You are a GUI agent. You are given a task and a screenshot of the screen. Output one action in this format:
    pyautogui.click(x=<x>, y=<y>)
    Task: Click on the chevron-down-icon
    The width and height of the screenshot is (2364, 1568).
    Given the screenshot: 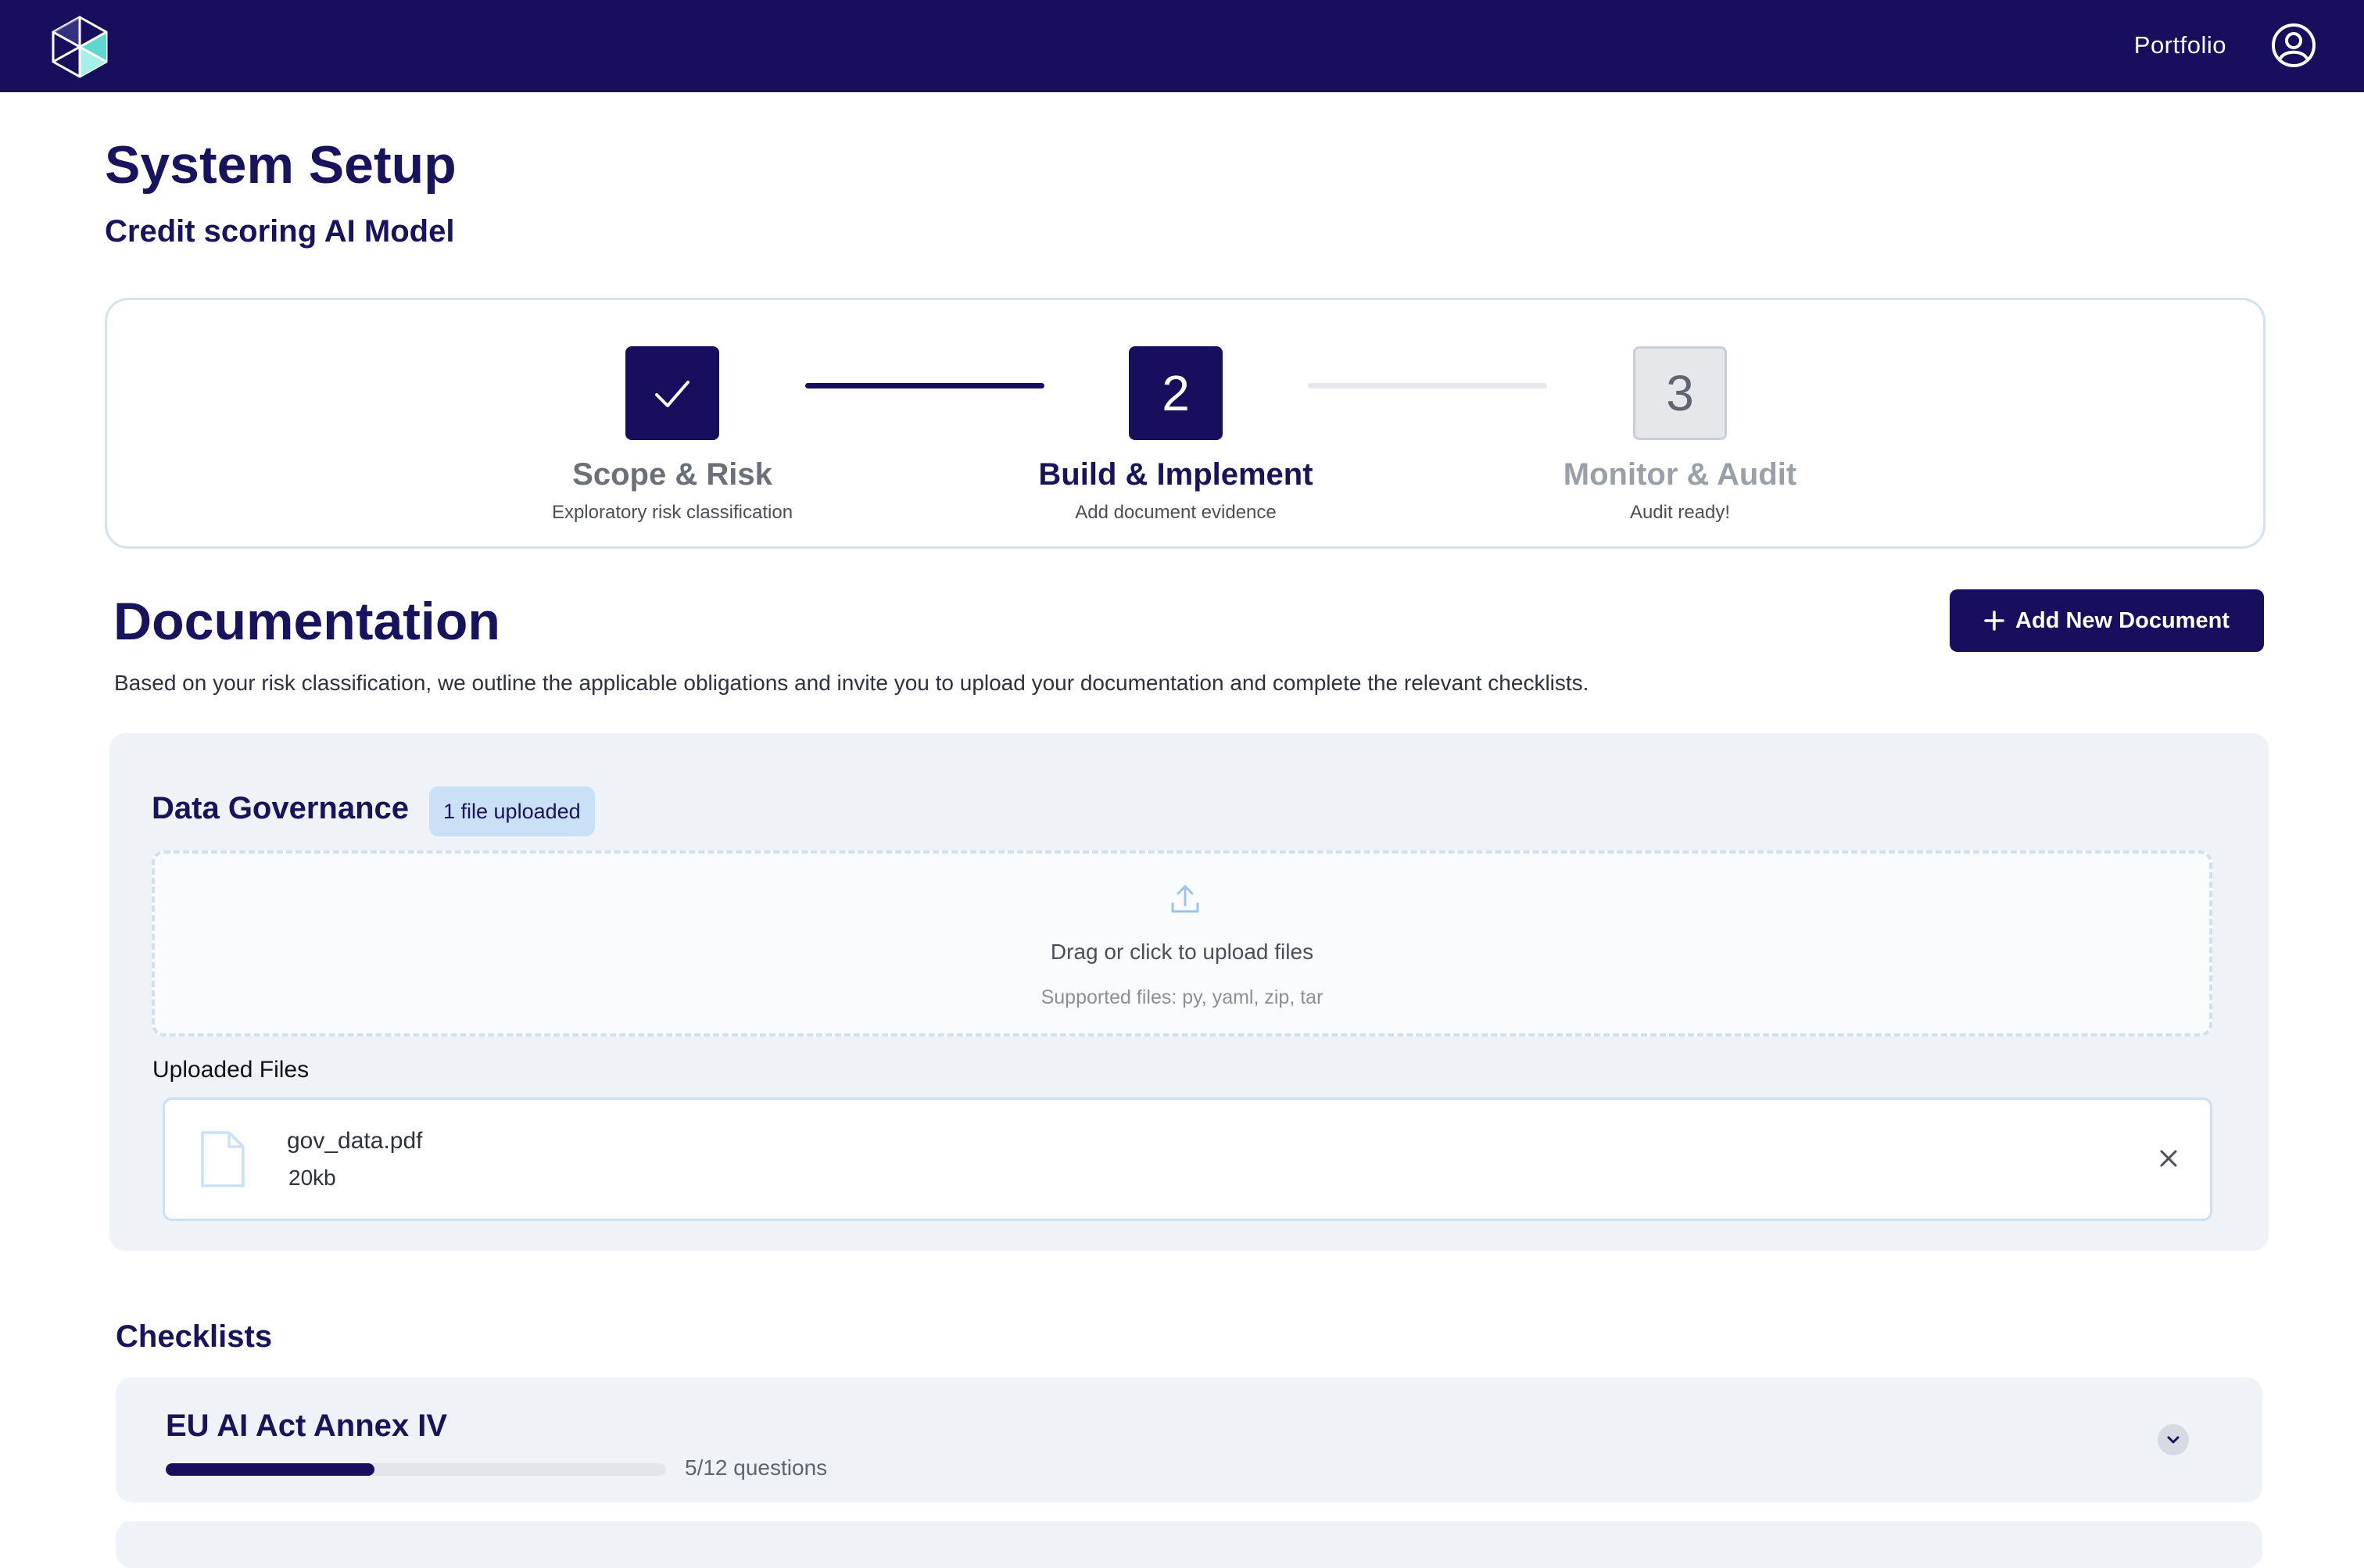 What is the action you would take?
    pyautogui.click(x=2173, y=1440)
    